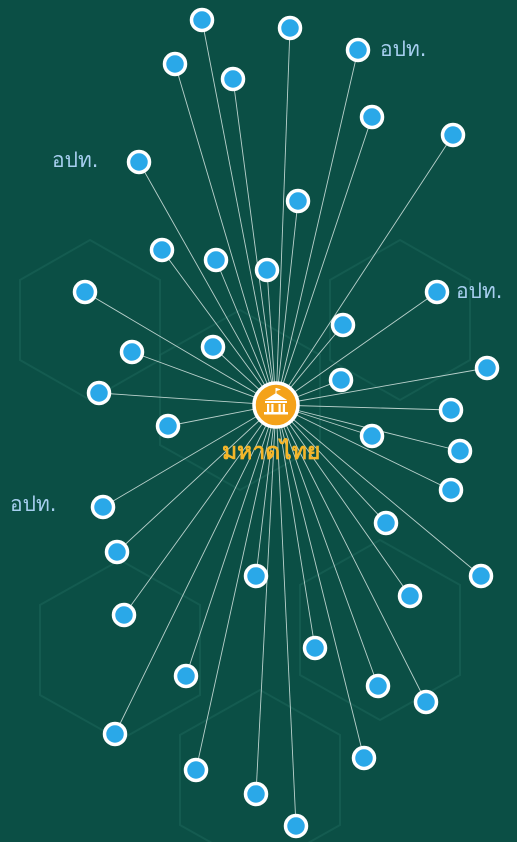  Describe the element at coordinates (271, 452) in the screenshot. I see `hub-label: มหาดไทย` at that location.